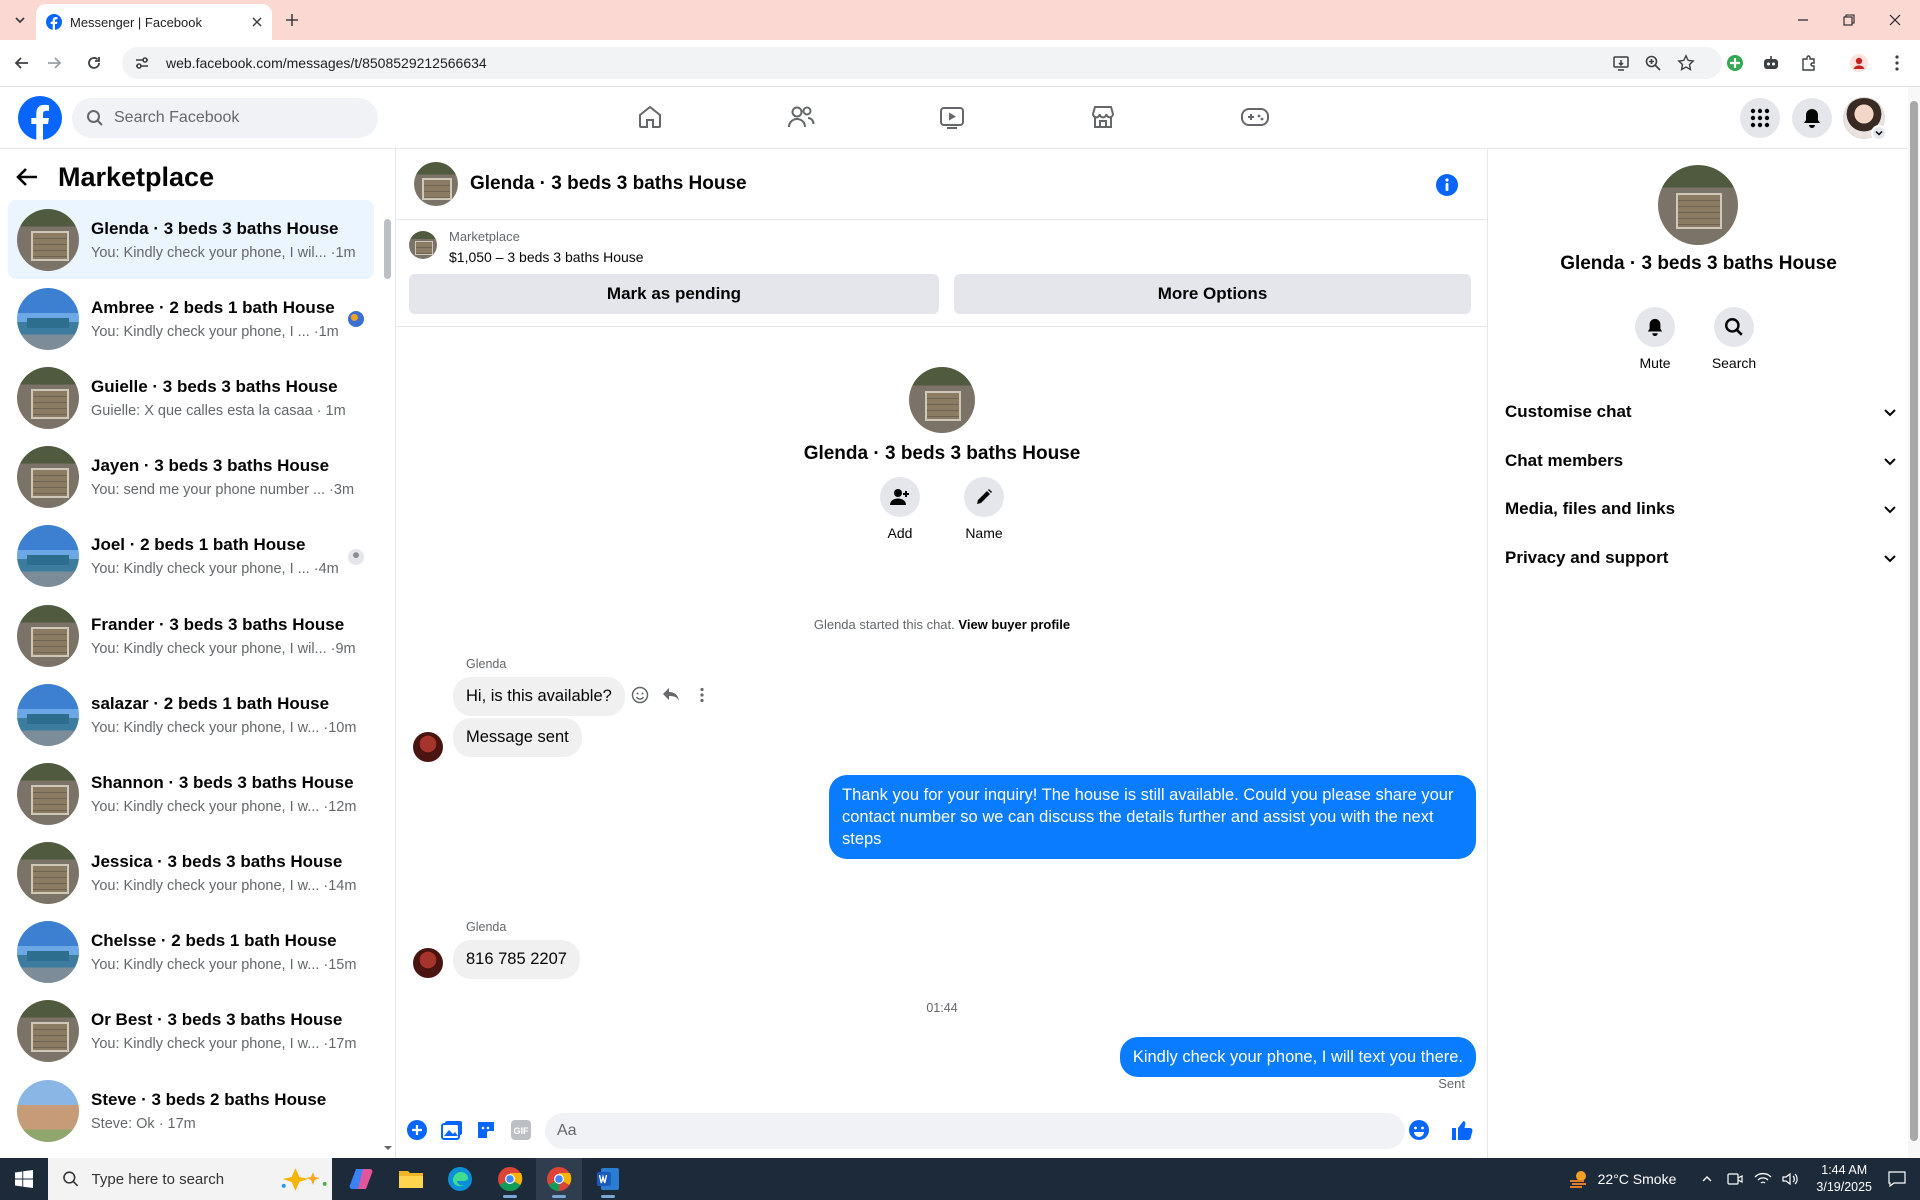 The width and height of the screenshot is (1920, 1200). I want to click on notification-center-button, so click(1897, 1179).